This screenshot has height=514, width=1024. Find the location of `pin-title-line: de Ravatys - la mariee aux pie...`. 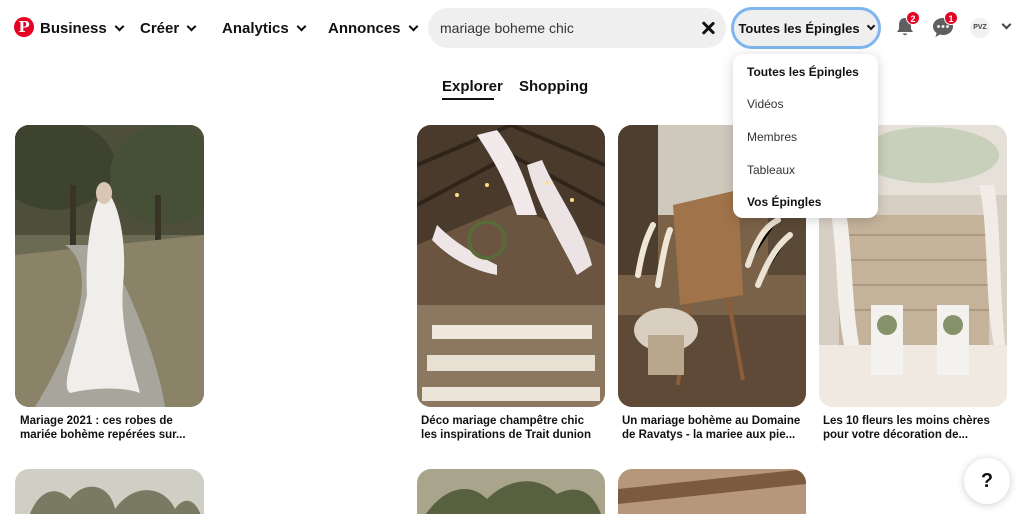

pin-title-line: de Ravatys - la mariee aux pie... is located at coordinates (709, 435).